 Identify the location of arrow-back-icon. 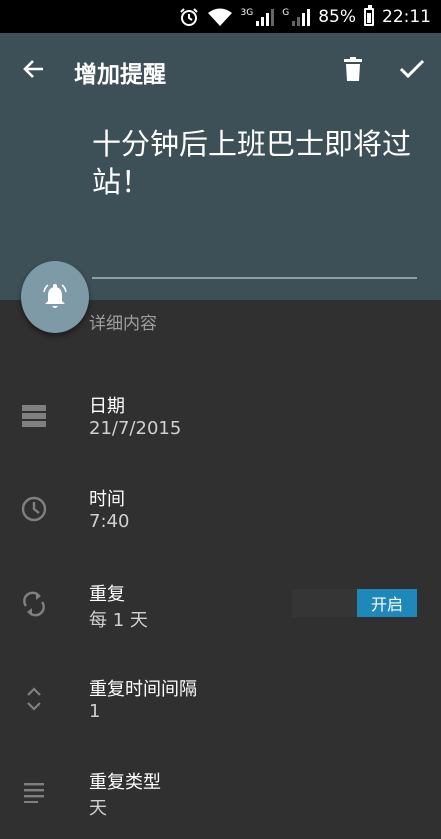
(33, 69).